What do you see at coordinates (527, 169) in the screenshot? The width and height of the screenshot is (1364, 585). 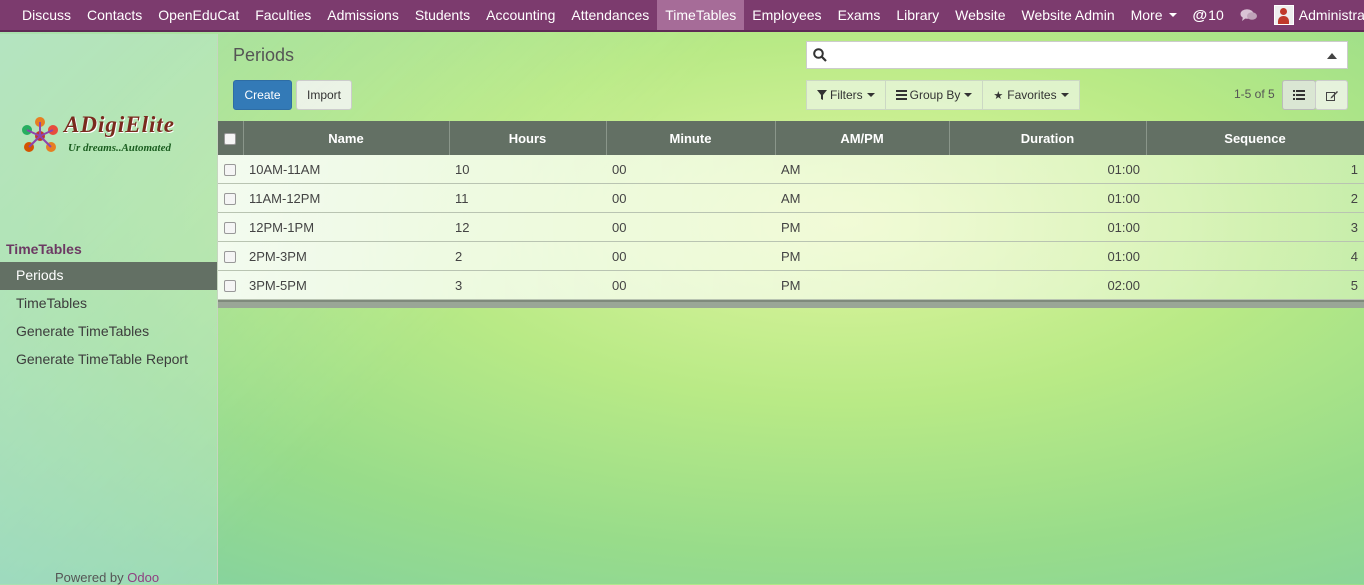 I see `cell-hours: 10` at bounding box center [527, 169].